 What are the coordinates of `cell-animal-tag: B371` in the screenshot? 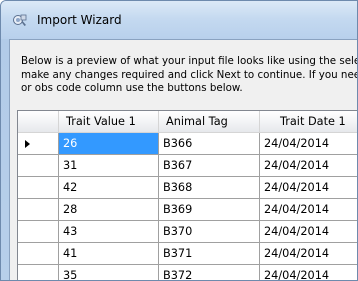 It's located at (209, 254).